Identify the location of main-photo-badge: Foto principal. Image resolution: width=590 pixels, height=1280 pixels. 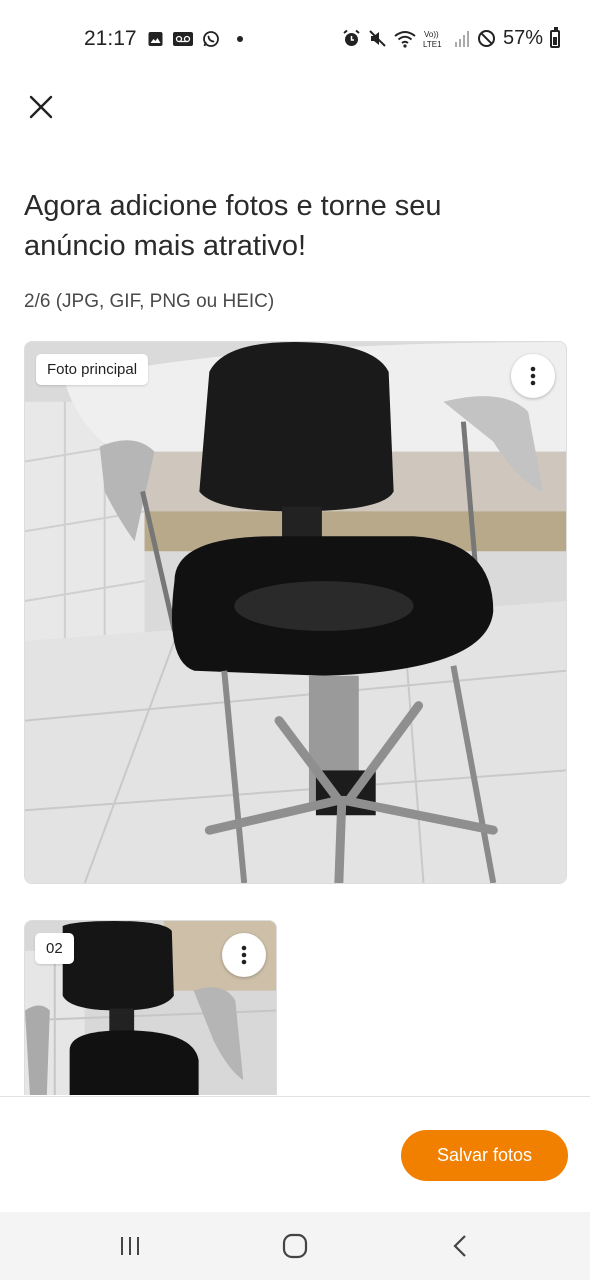
(92, 369).